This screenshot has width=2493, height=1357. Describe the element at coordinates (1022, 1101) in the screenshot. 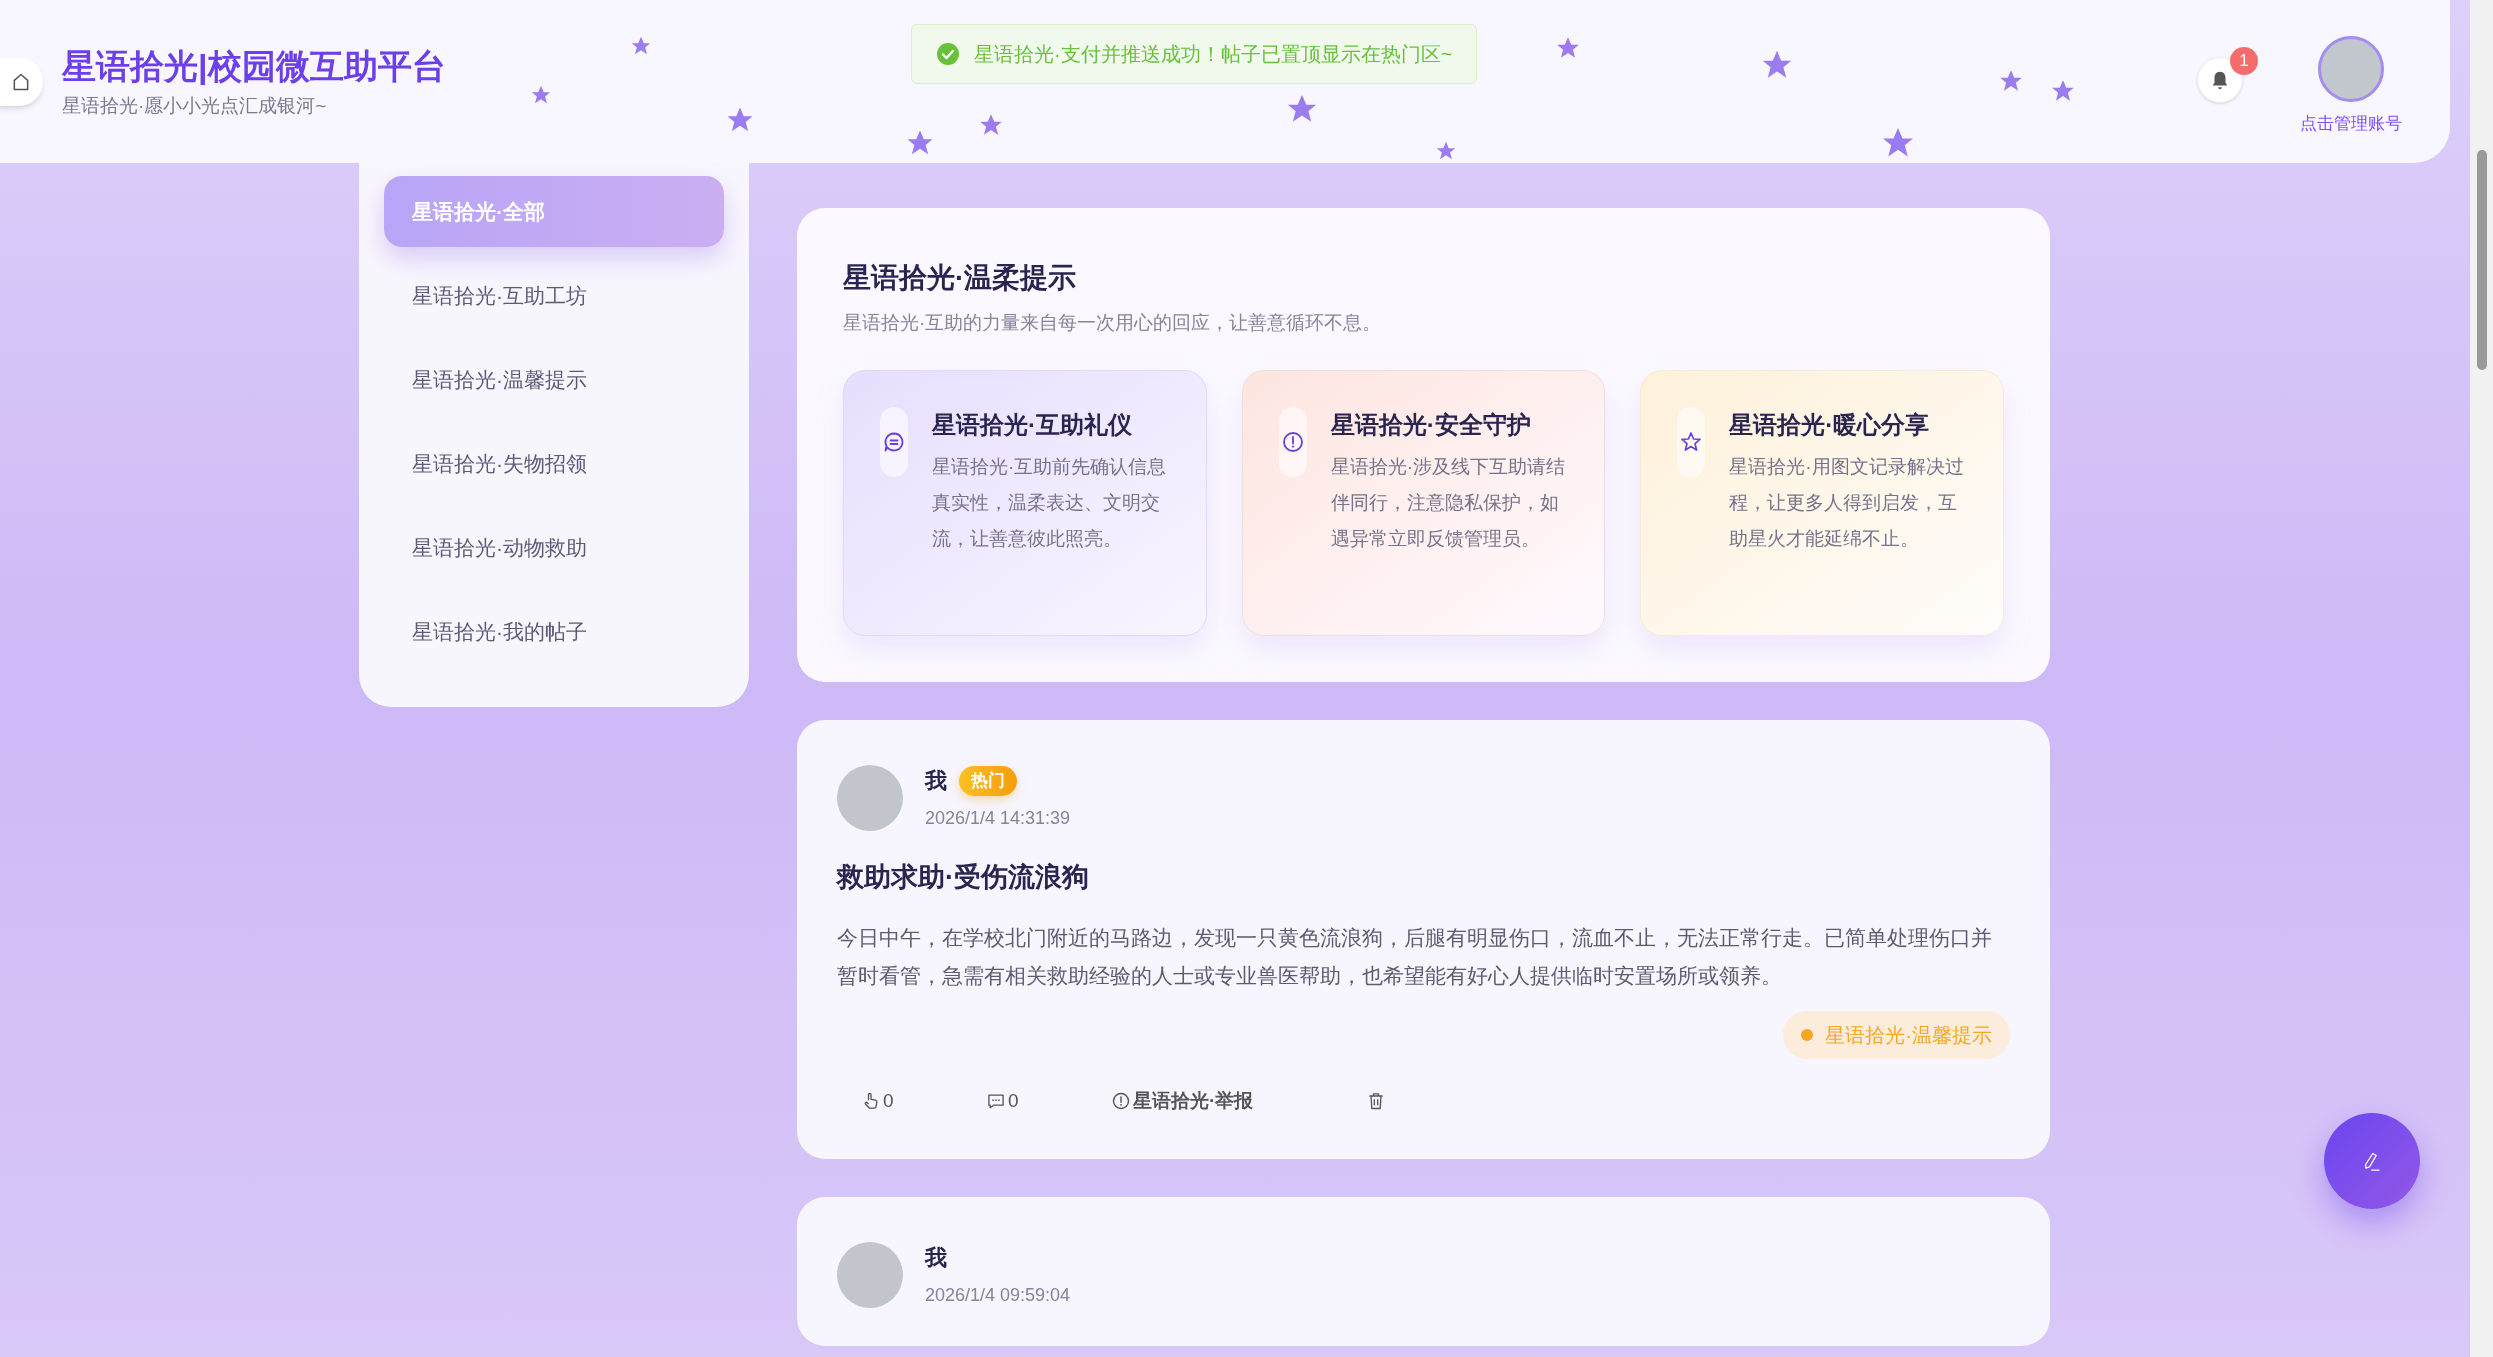

I see `comment-button: 0` at that location.